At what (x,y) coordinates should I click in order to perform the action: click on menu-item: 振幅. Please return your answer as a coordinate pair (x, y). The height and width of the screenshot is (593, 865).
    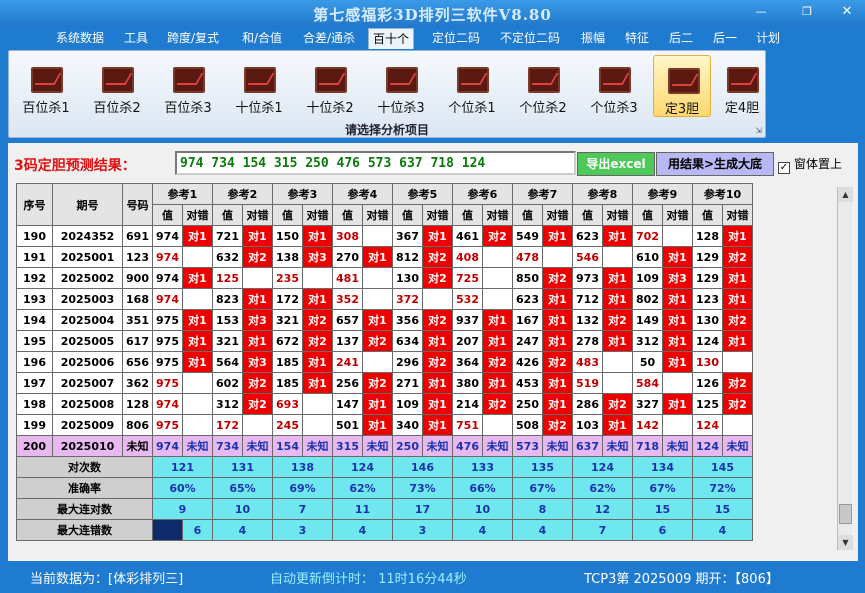
    Looking at the image, I should click on (593, 39).